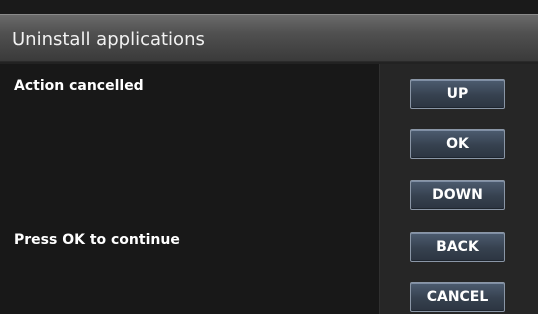  What do you see at coordinates (97, 240) in the screenshot?
I see `instruction-message: Press OK to continue` at bounding box center [97, 240].